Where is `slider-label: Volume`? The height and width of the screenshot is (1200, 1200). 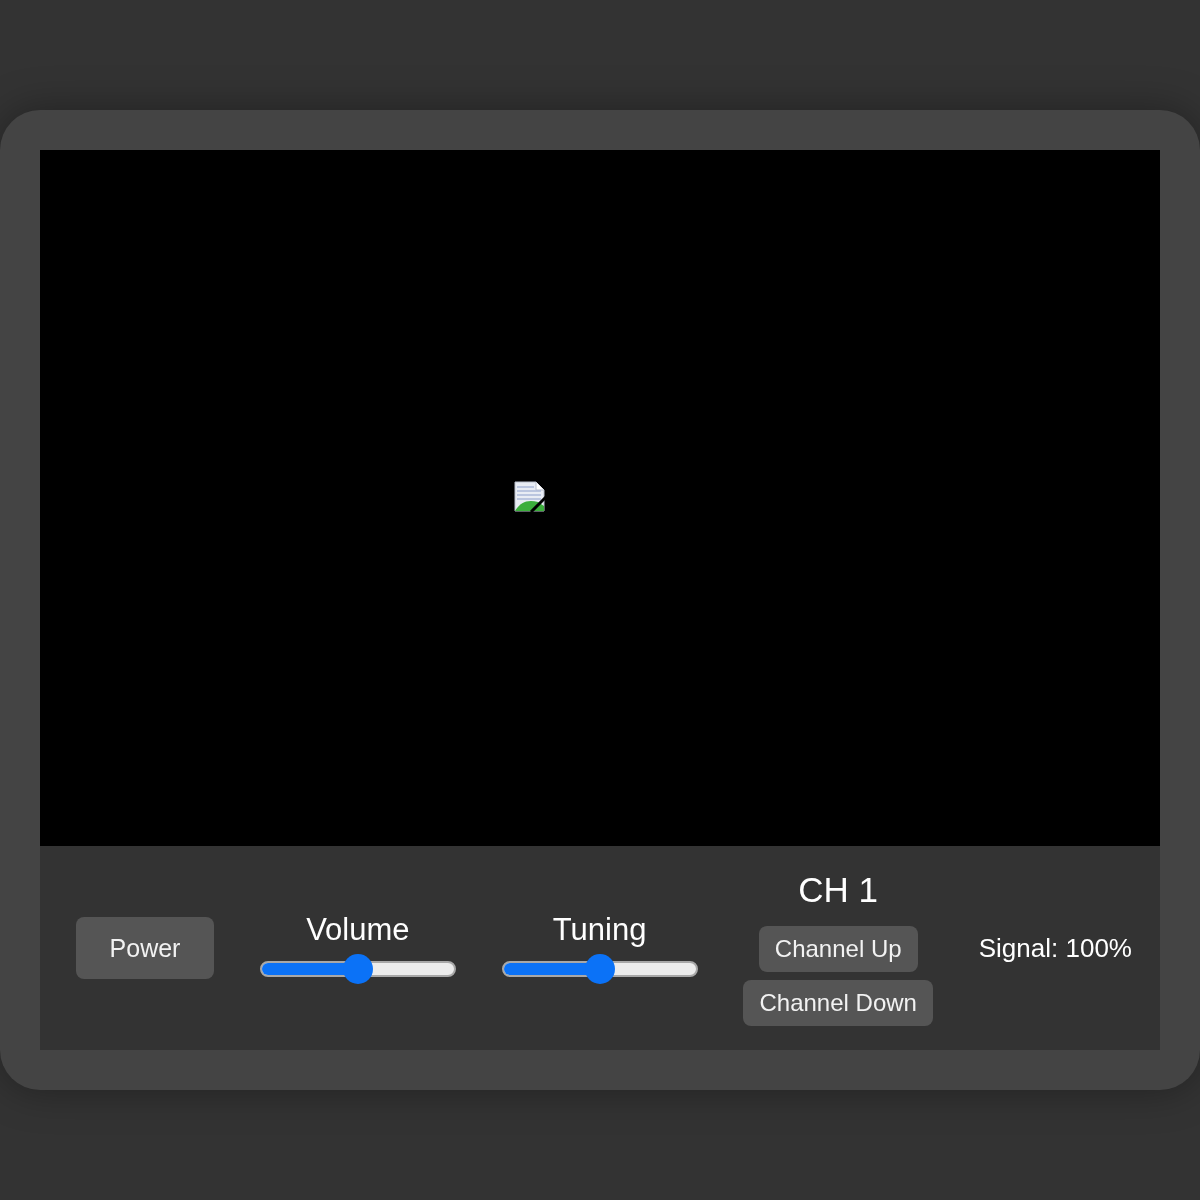
slider-label: Volume is located at coordinates (358, 930).